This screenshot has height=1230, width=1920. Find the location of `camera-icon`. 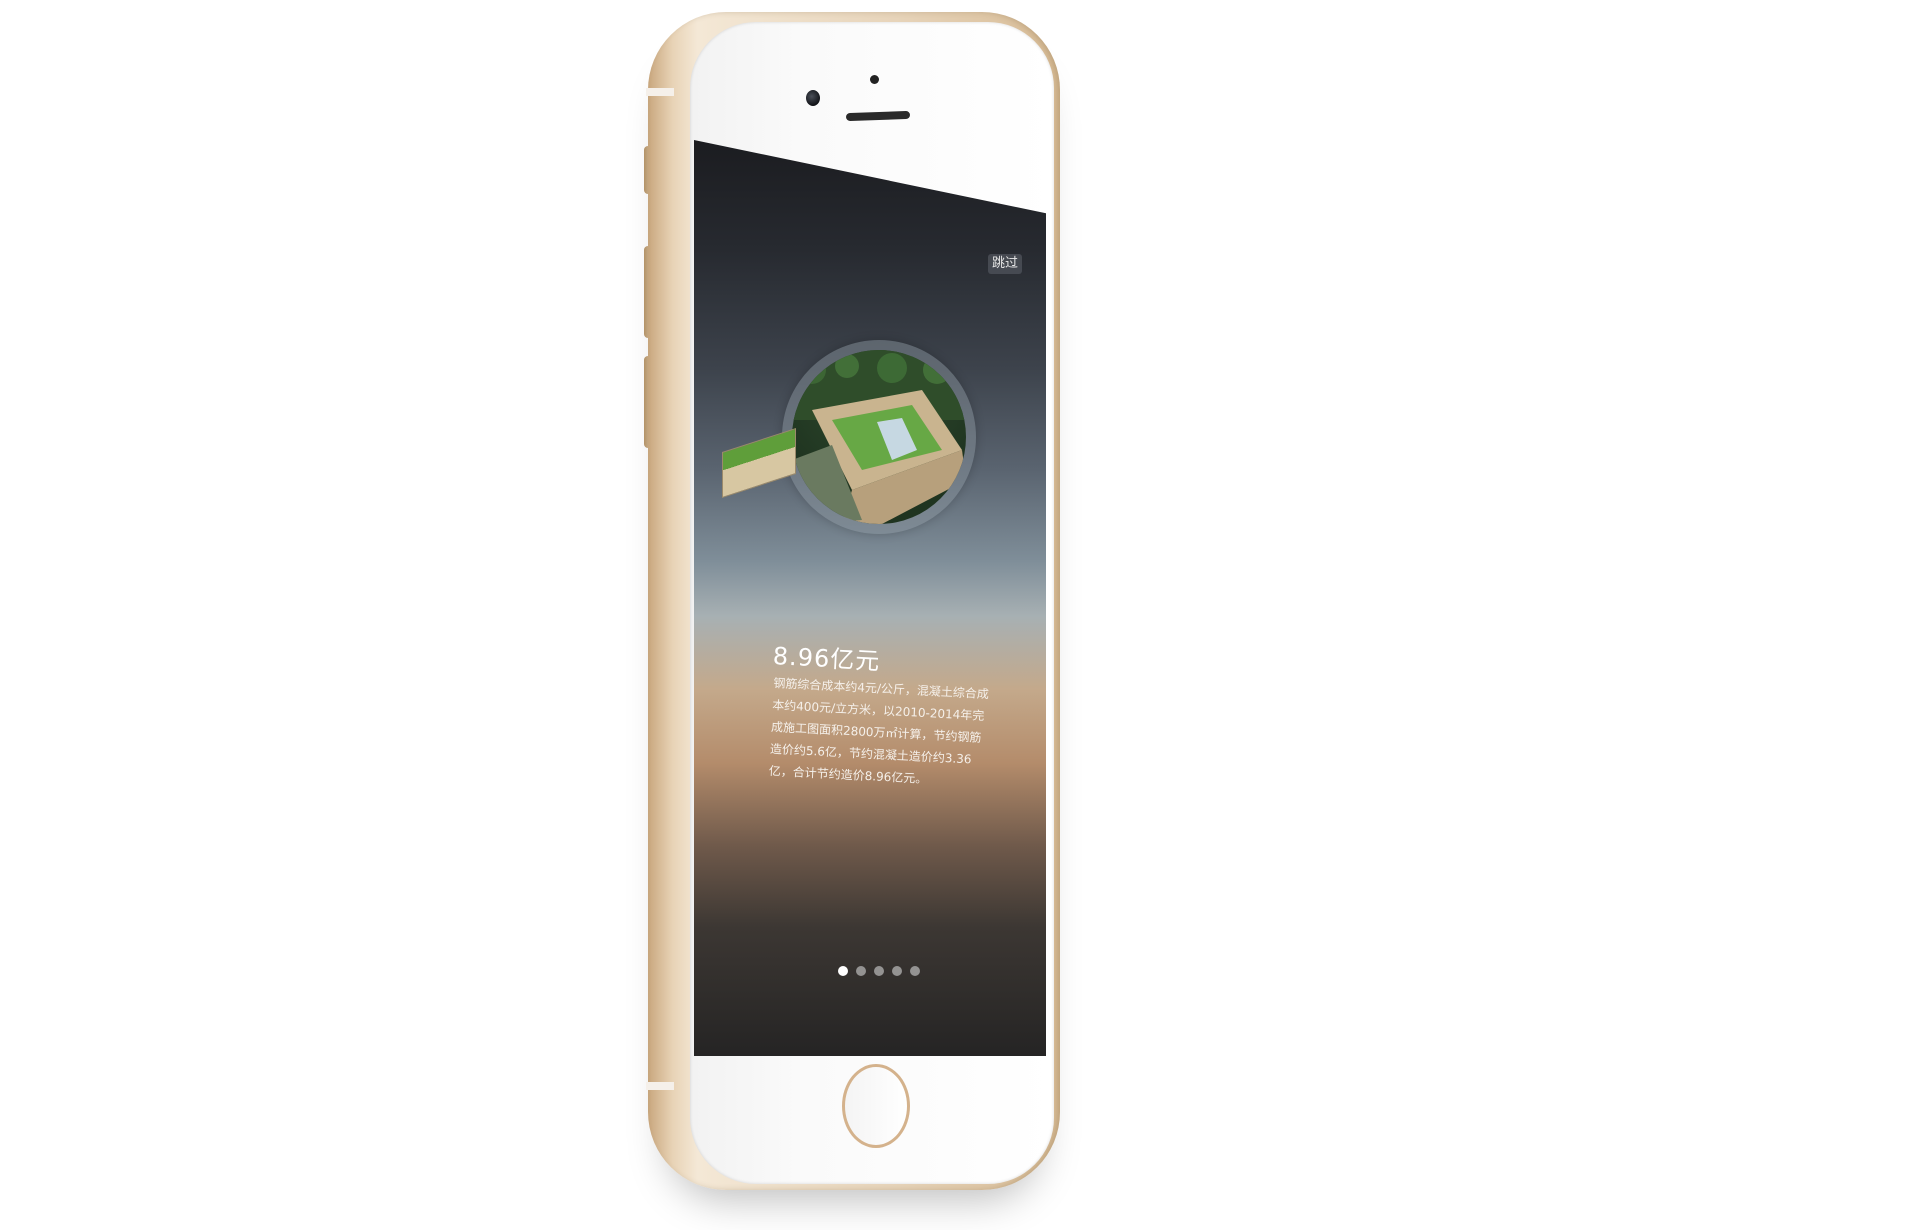

camera-icon is located at coordinates (813, 98).